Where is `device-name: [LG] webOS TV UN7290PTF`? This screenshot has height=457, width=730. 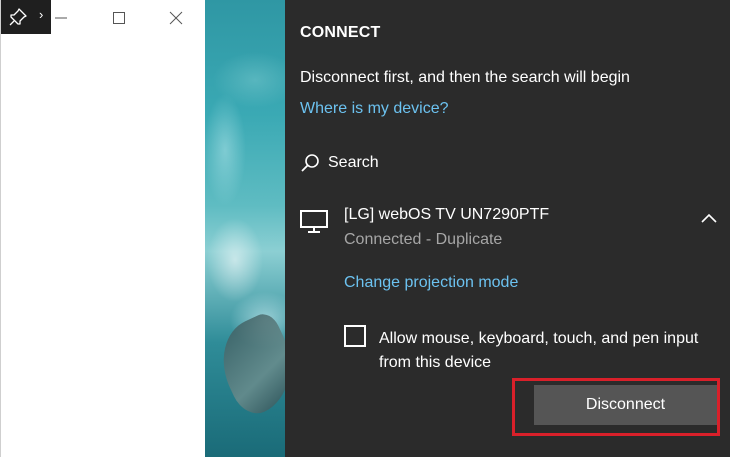
device-name: [LG] webOS TV UN7290PTF is located at coordinates (447, 214).